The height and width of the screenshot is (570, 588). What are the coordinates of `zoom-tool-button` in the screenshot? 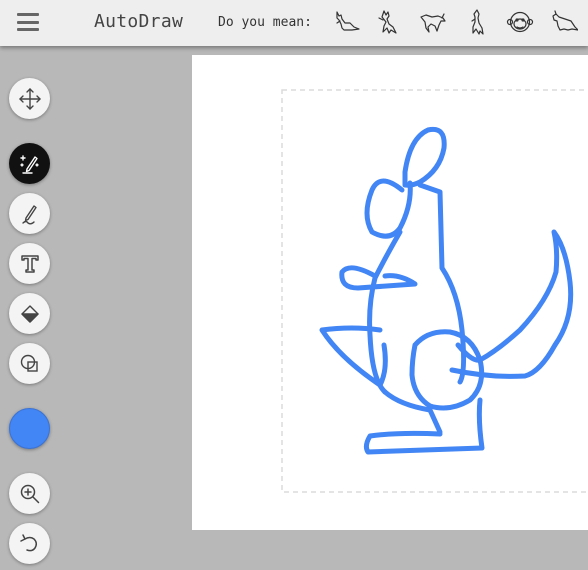 It's located at (29, 493).